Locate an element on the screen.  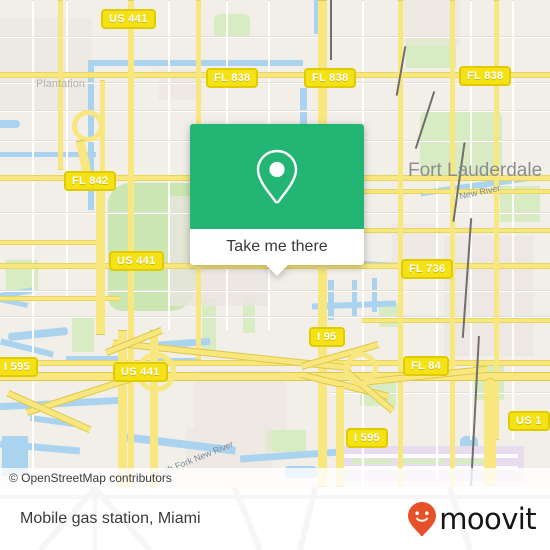
place-label-plantation: Plantation is located at coordinates (60, 84).